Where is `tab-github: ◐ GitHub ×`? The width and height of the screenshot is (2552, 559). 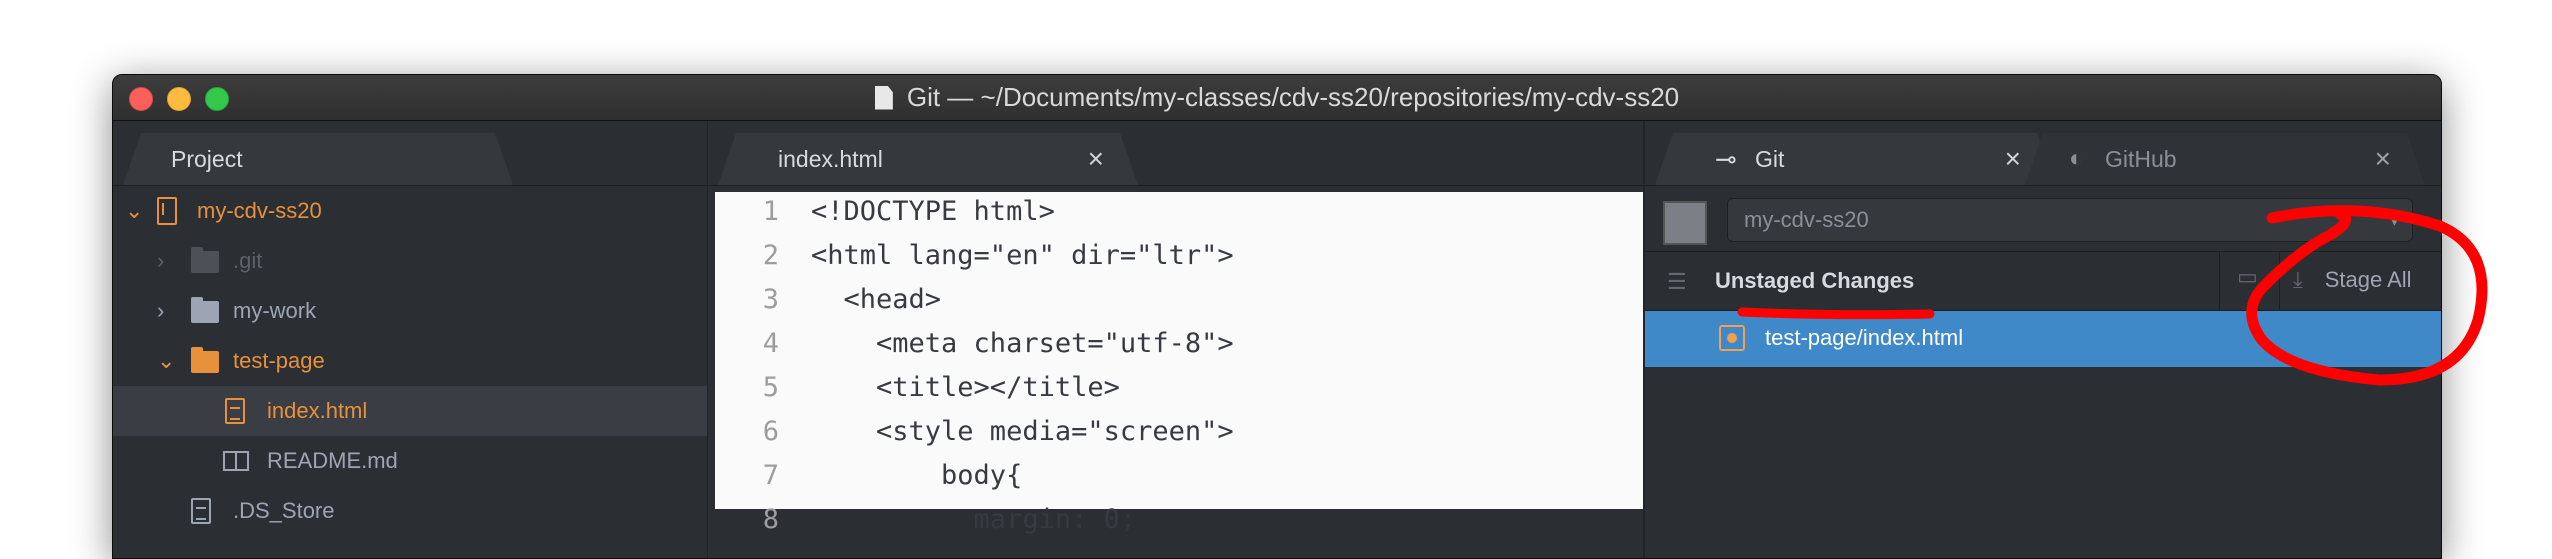 tab-github: ◐ GitHub × is located at coordinates (2225, 159).